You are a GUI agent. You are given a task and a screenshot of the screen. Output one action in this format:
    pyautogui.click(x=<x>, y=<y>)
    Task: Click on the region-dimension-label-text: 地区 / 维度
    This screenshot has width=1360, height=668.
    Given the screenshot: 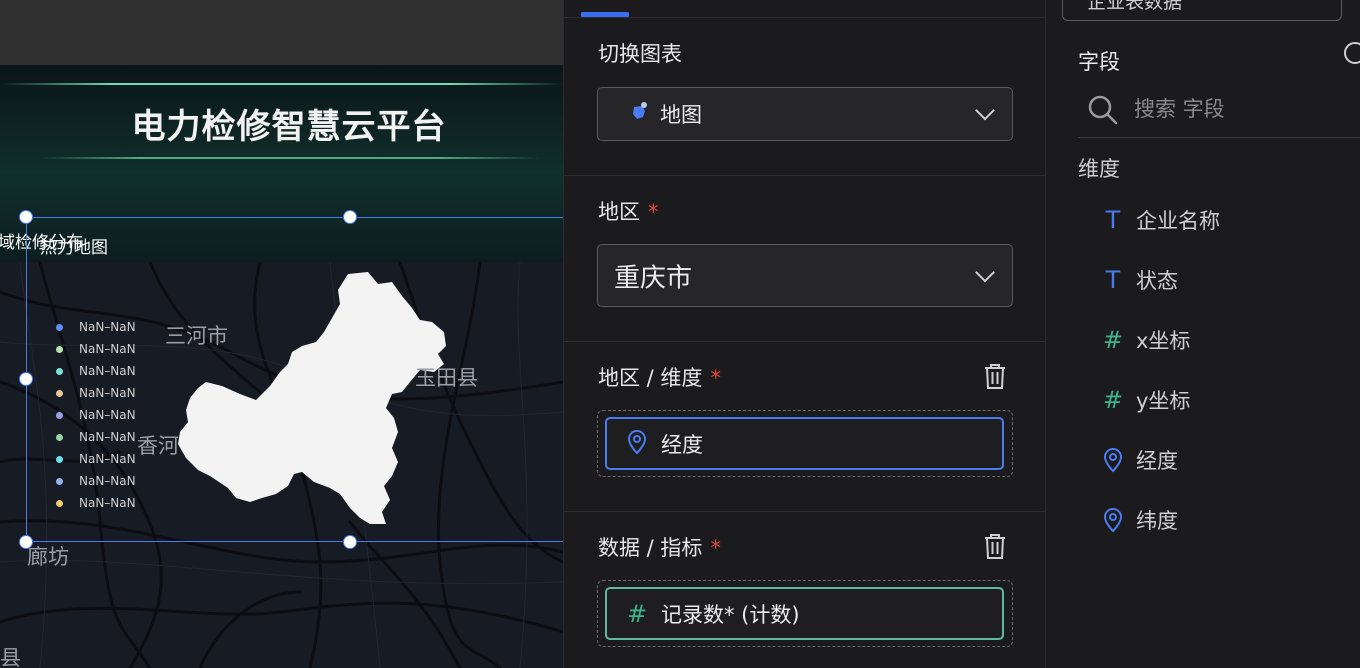 What is the action you would take?
    pyautogui.click(x=650, y=378)
    